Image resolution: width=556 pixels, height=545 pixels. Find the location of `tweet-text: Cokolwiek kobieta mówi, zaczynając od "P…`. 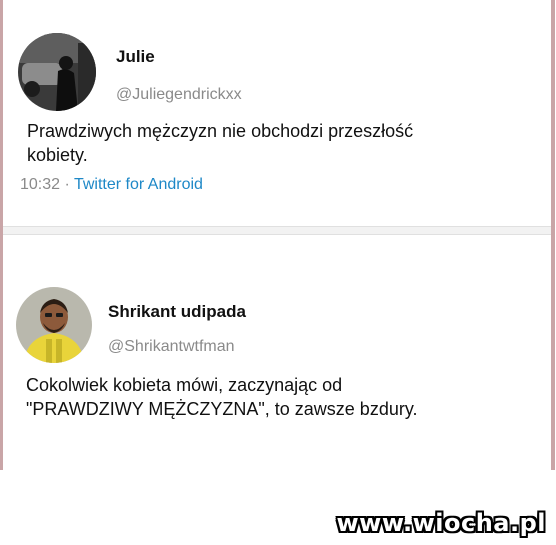

tweet-text: Cokolwiek kobieta mówi, zaczynając od "P… is located at coordinates (222, 397).